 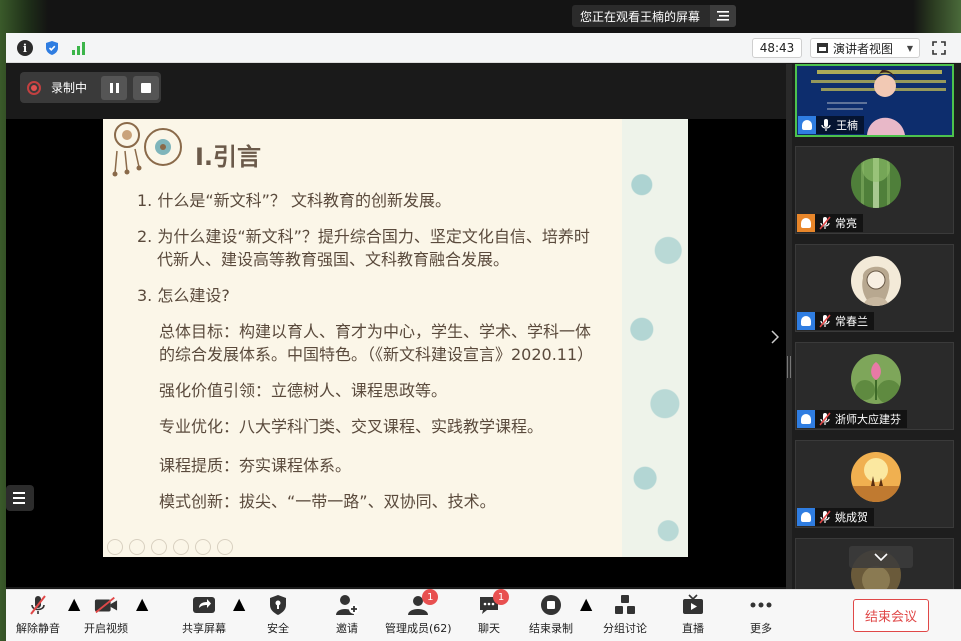 I want to click on security-label: 安全, so click(x=278, y=628).